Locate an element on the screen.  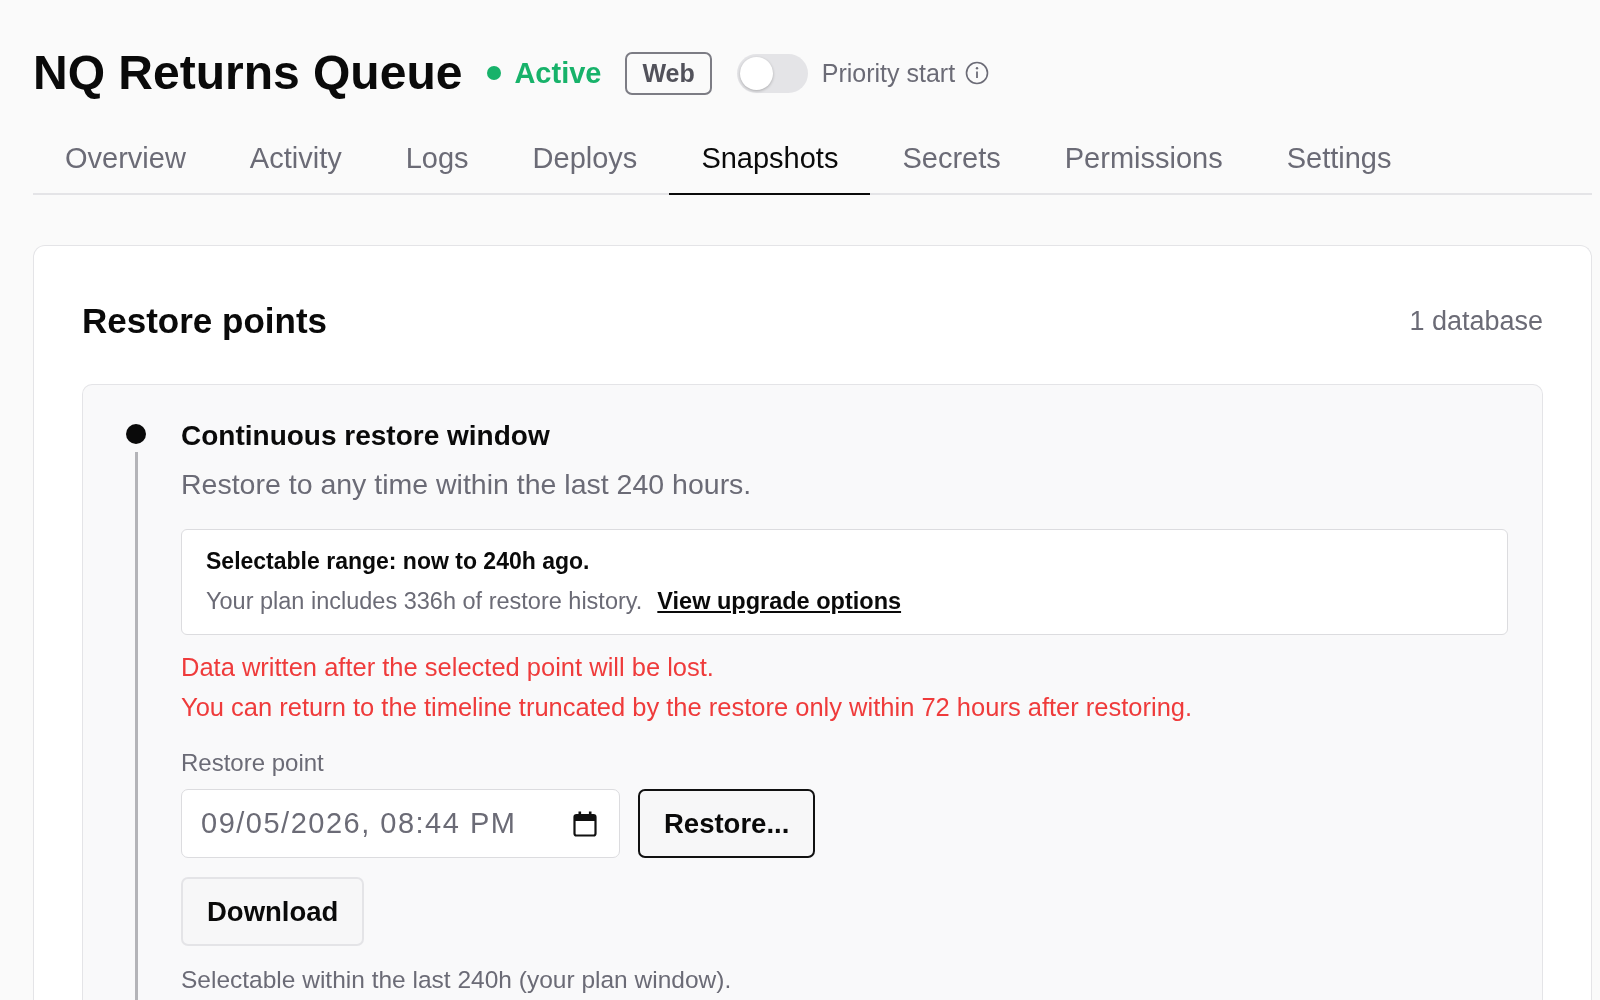
nav-tab: Deploys is located at coordinates (585, 159).